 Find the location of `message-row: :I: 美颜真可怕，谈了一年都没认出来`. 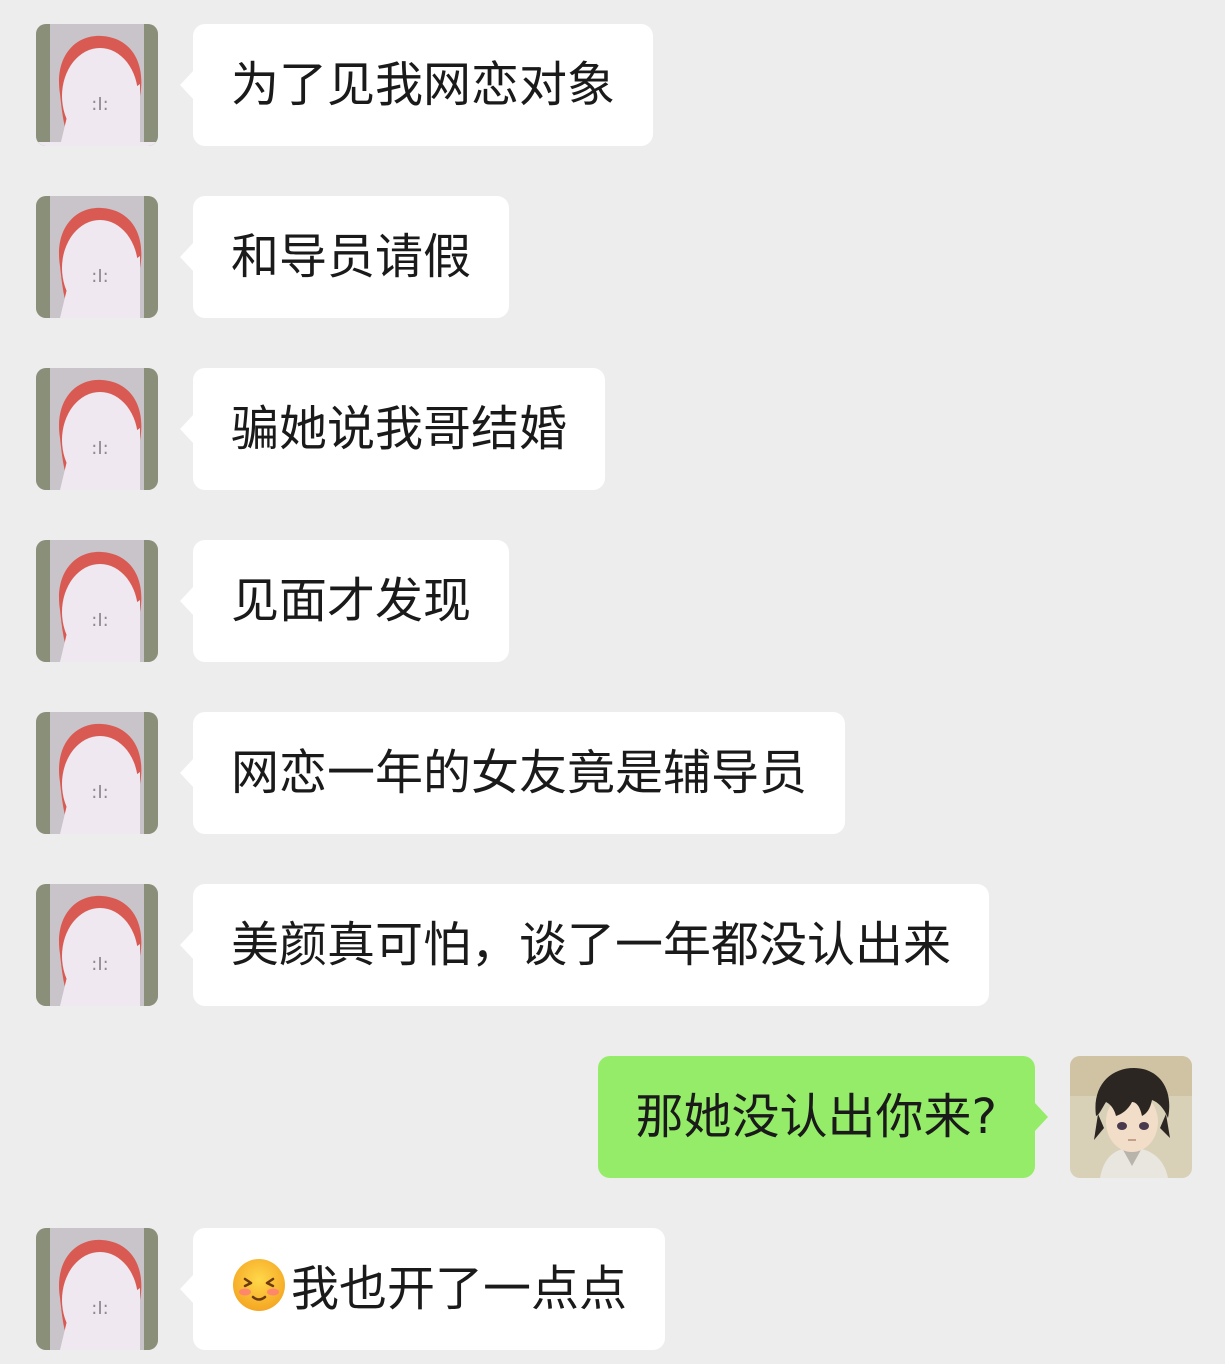

message-row: :I: 美颜真可怕，谈了一年都没认出来 is located at coordinates (612, 945).